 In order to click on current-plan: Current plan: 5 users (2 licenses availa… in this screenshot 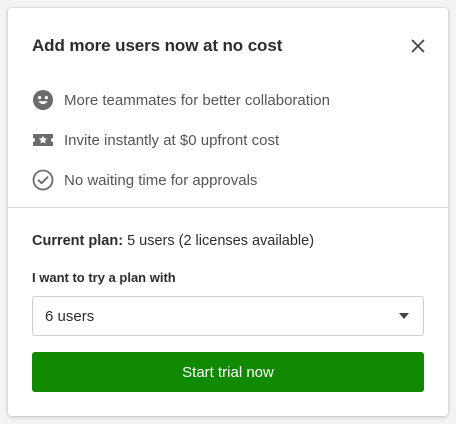, I will do `click(173, 241)`.